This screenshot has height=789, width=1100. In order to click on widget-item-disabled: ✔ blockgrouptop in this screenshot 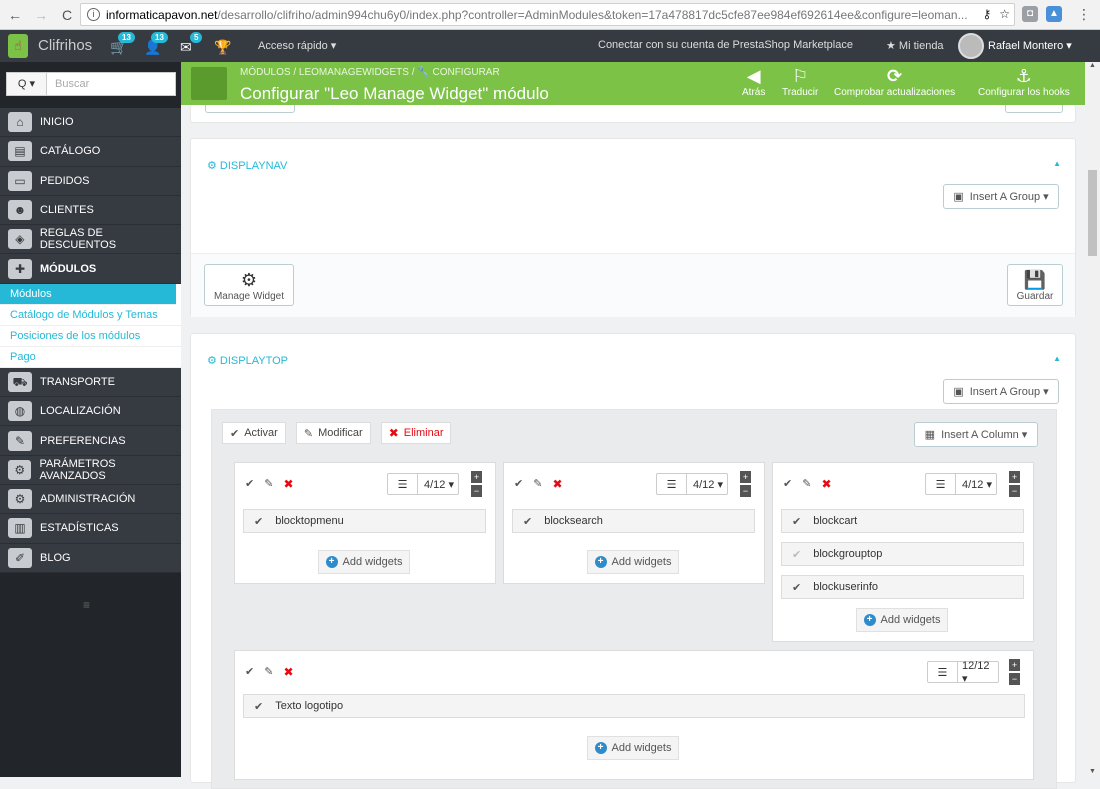, I will do `click(902, 554)`.